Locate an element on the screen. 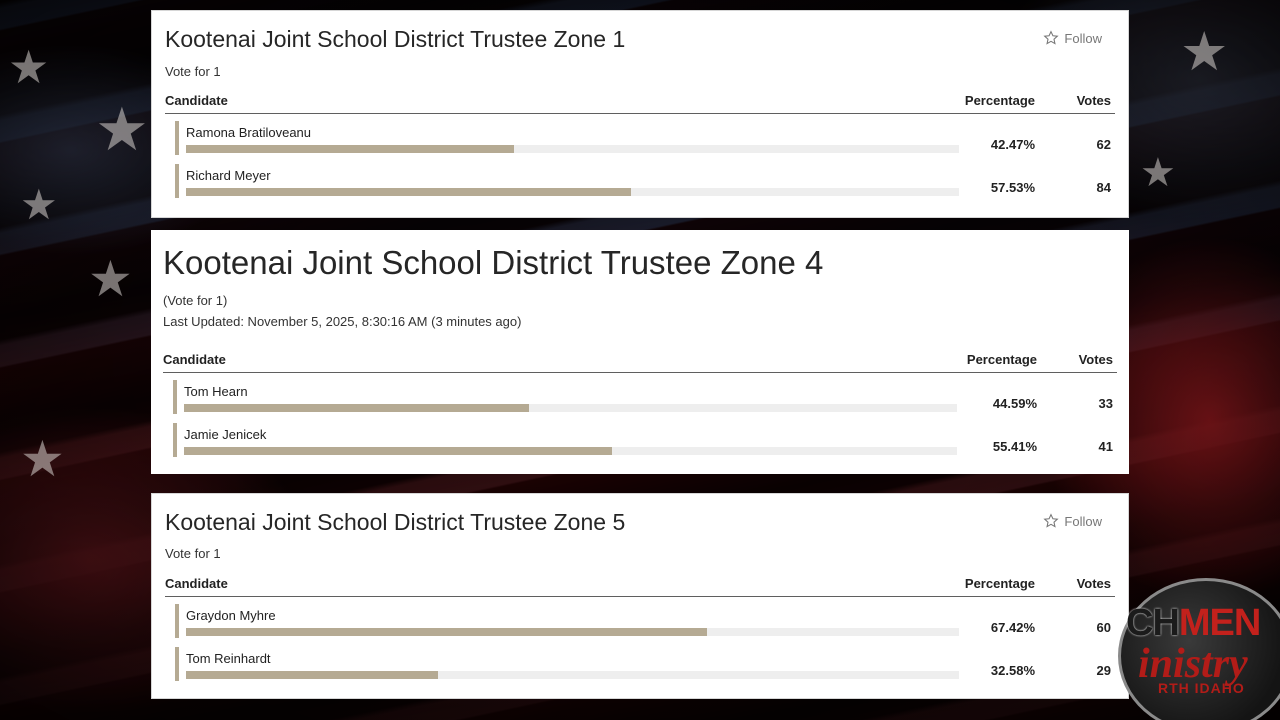 This screenshot has width=1280, height=720. candidate-percentage: 32.58% is located at coordinates (1012, 670).